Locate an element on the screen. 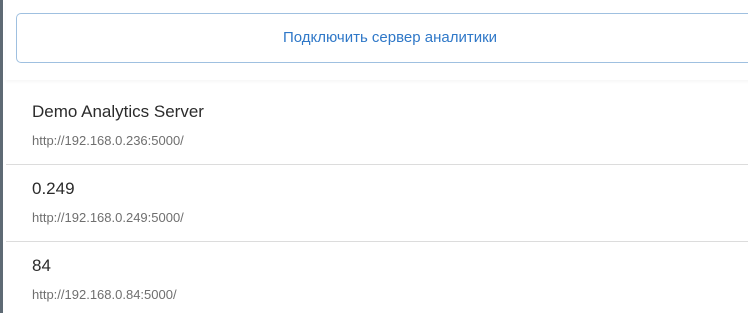 This screenshot has height=319, width=748. server-url: http://192.168.0.249:5000/ is located at coordinates (108, 217).